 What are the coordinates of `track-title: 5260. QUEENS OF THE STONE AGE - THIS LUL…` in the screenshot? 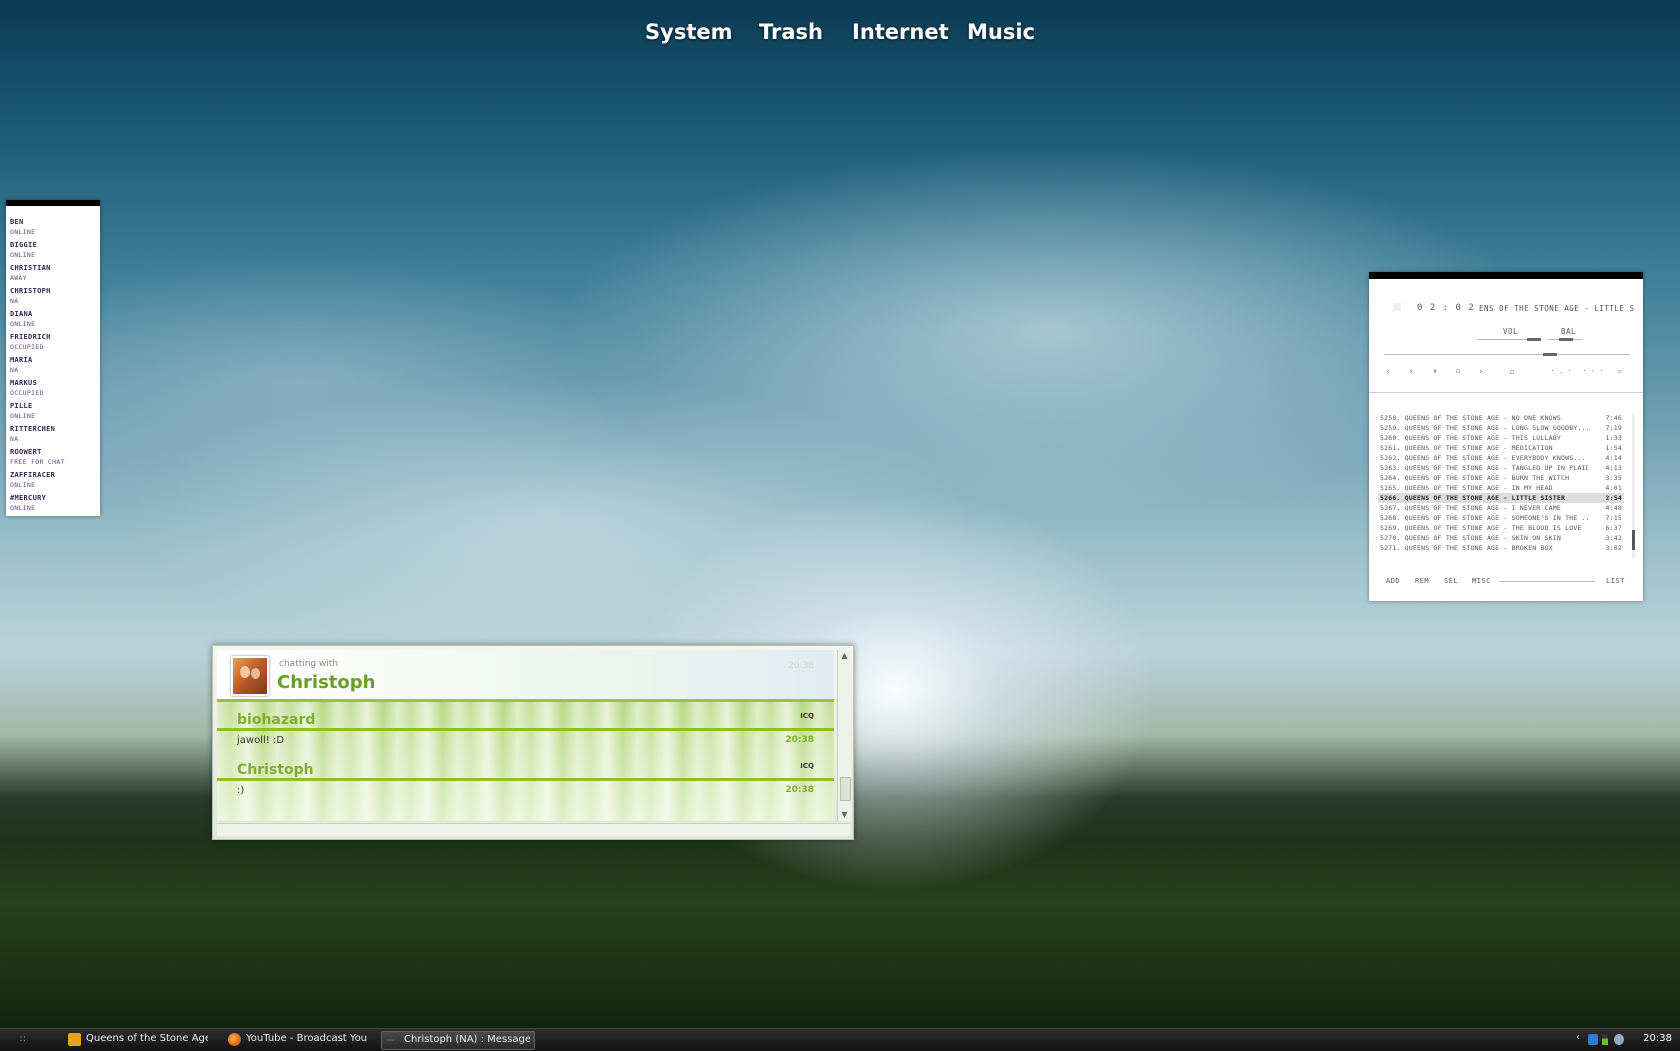 It's located at (1470, 438).